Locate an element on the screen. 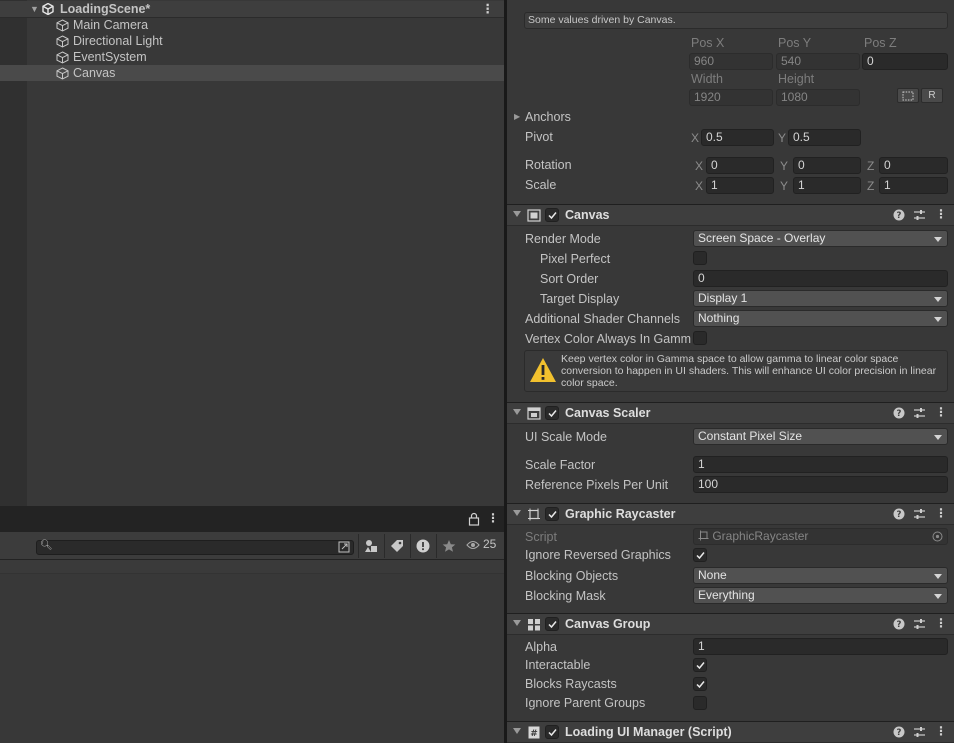 Image resolution: width=954 pixels, height=743 pixels. loading-ui-manager-title: Loading UI Manager (Script) is located at coordinates (648, 732).